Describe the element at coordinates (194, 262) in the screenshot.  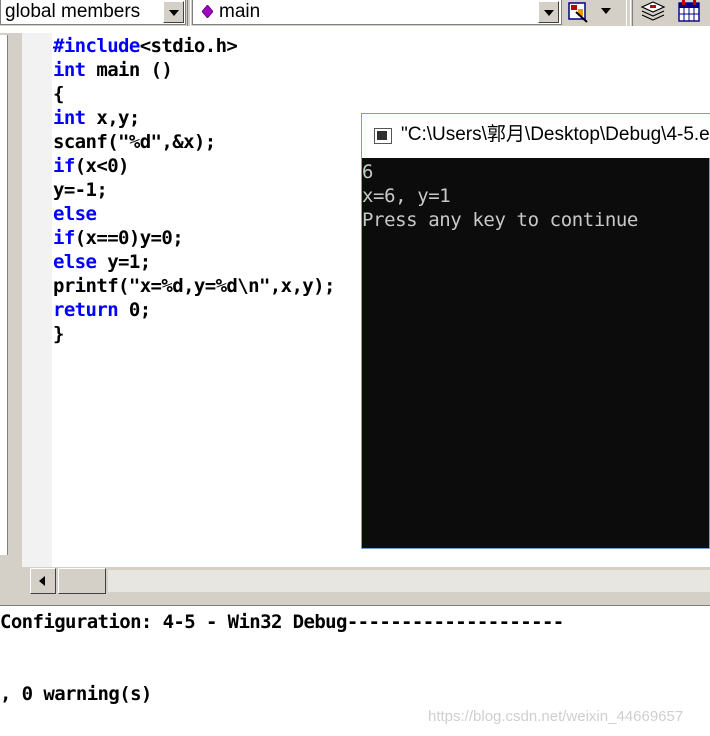
I see `code-line: else y=1;` at that location.